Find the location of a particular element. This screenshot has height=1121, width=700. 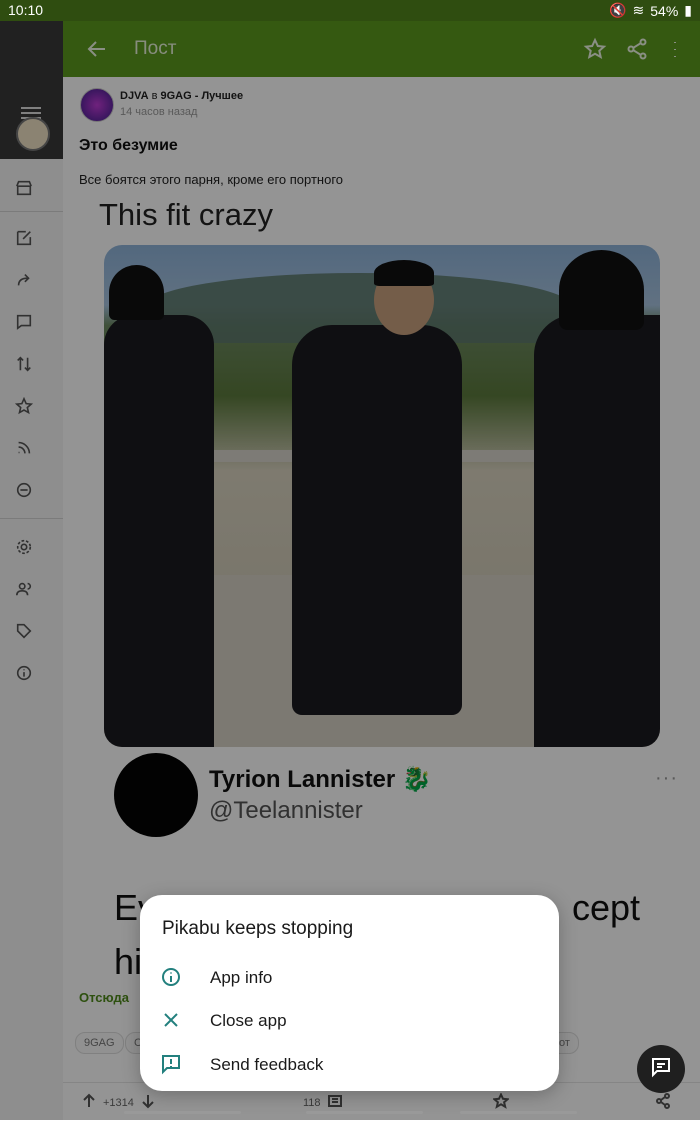

app-info-option: App info is located at coordinates (349, 977).